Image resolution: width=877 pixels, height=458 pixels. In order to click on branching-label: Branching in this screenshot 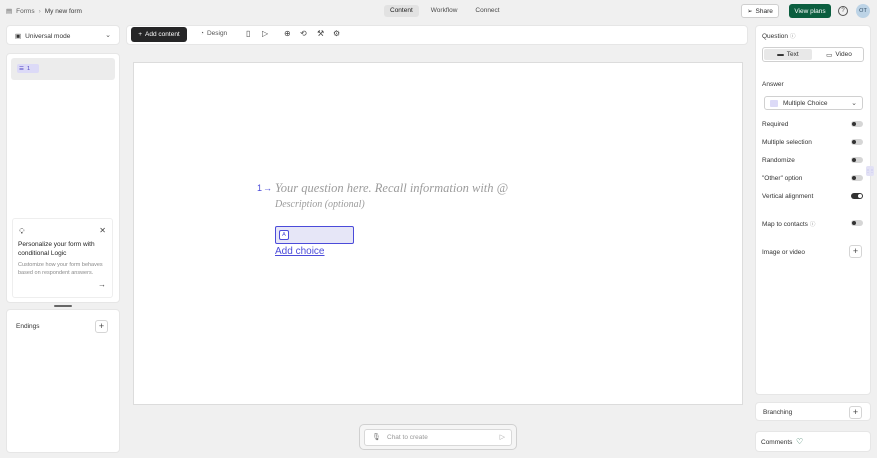, I will do `click(778, 412)`.